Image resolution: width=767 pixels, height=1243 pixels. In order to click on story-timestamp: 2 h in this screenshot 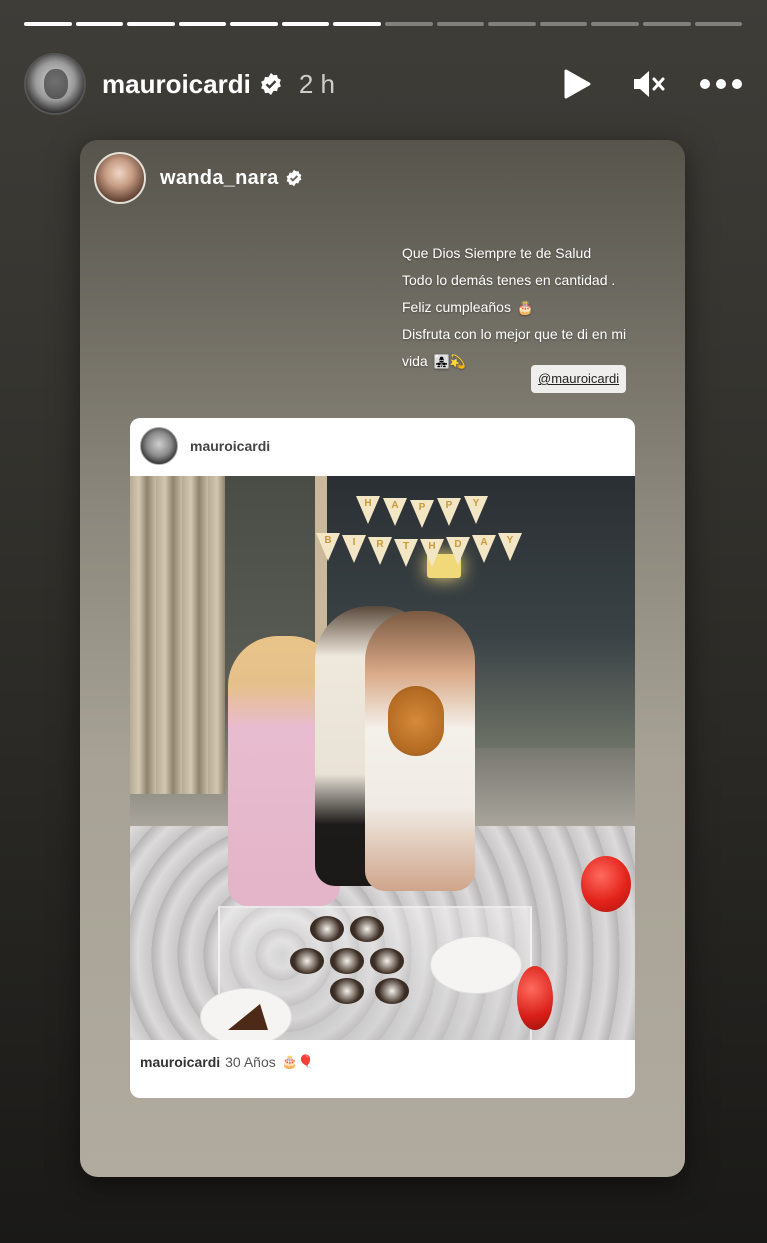, I will do `click(316, 83)`.